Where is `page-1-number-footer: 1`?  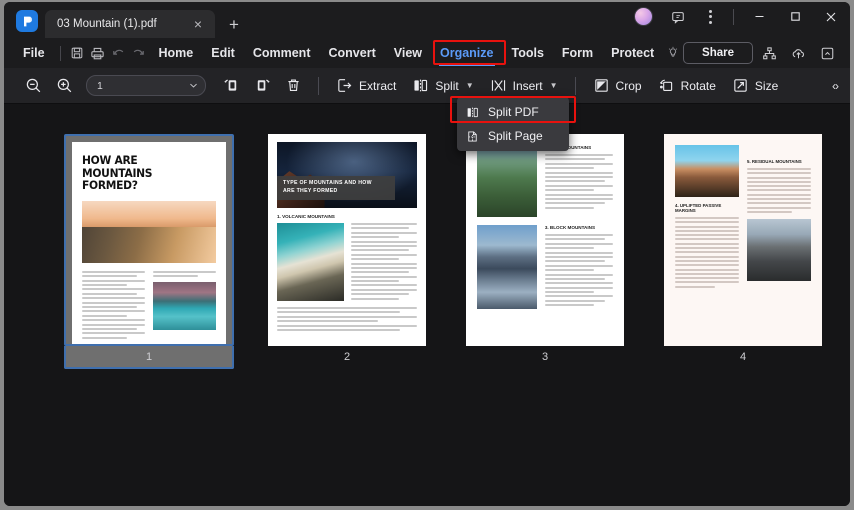 page-1-number-footer: 1 is located at coordinates (149, 357).